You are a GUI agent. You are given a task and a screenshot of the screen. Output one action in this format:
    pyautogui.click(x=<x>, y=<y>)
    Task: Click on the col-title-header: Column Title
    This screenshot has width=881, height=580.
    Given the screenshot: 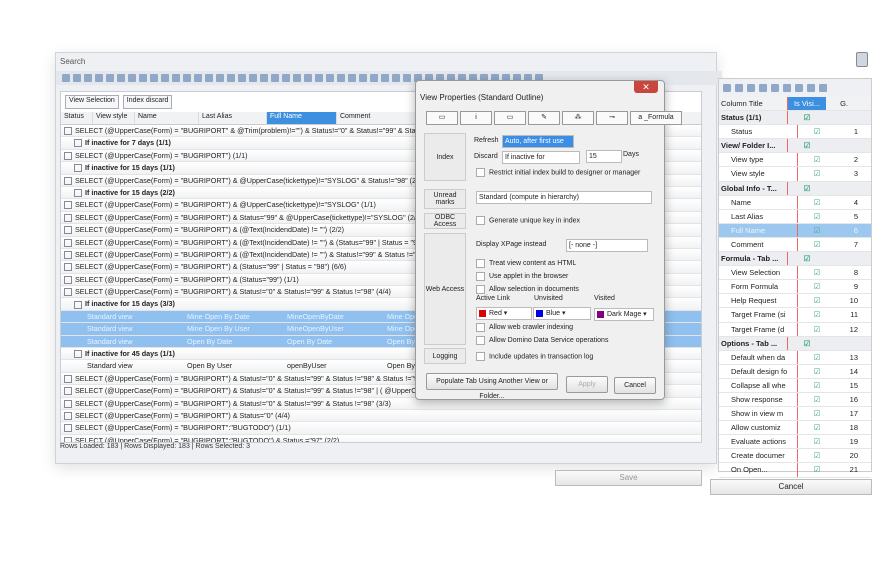 What is the action you would take?
    pyautogui.click(x=753, y=104)
    